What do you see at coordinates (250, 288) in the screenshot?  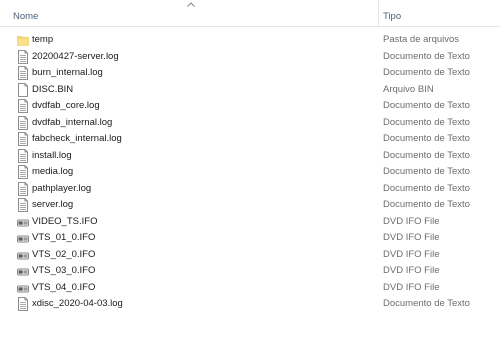 I see `file-row: VTS_04_0.IFO DVD IFO File` at bounding box center [250, 288].